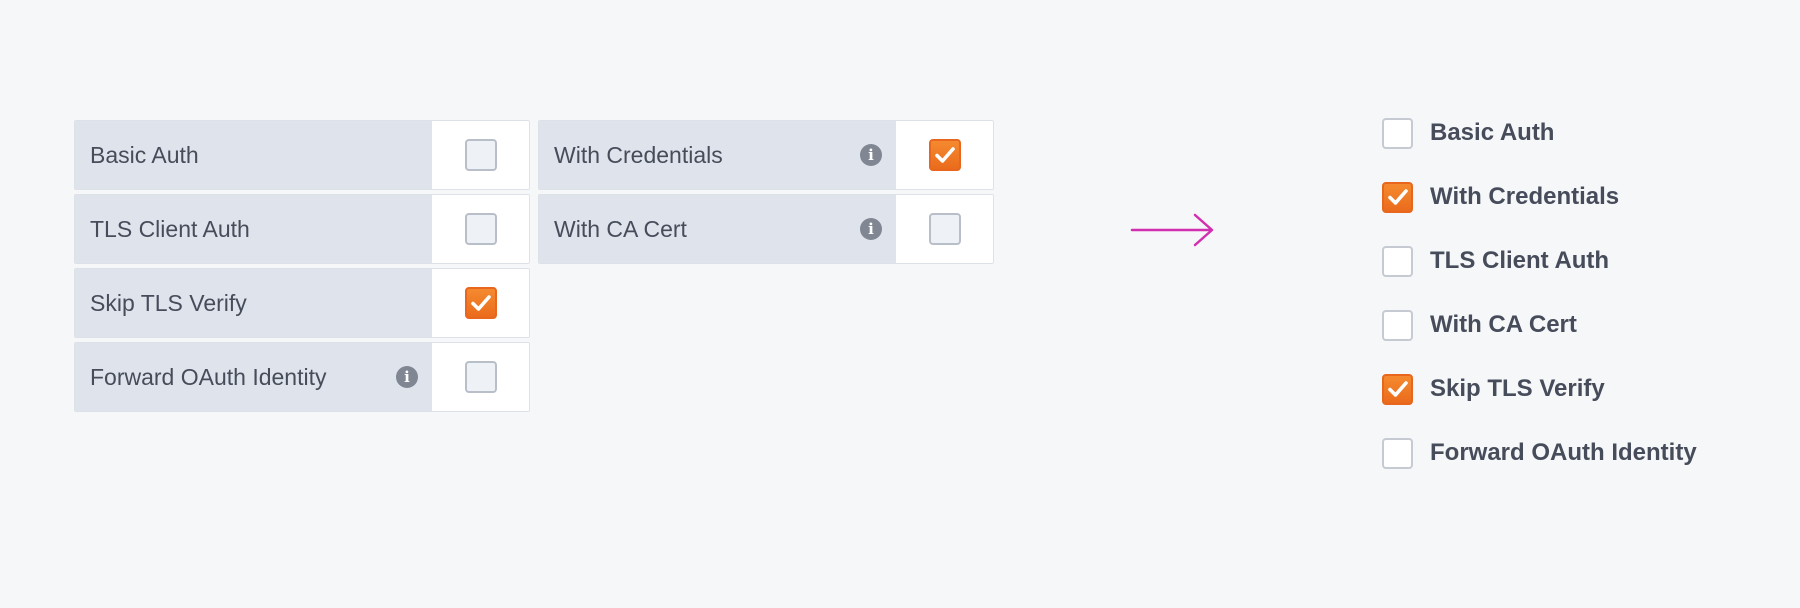 The image size is (1800, 608). I want to click on option-row-tls-client-auth: TLS Client Auth, so click(302, 229).